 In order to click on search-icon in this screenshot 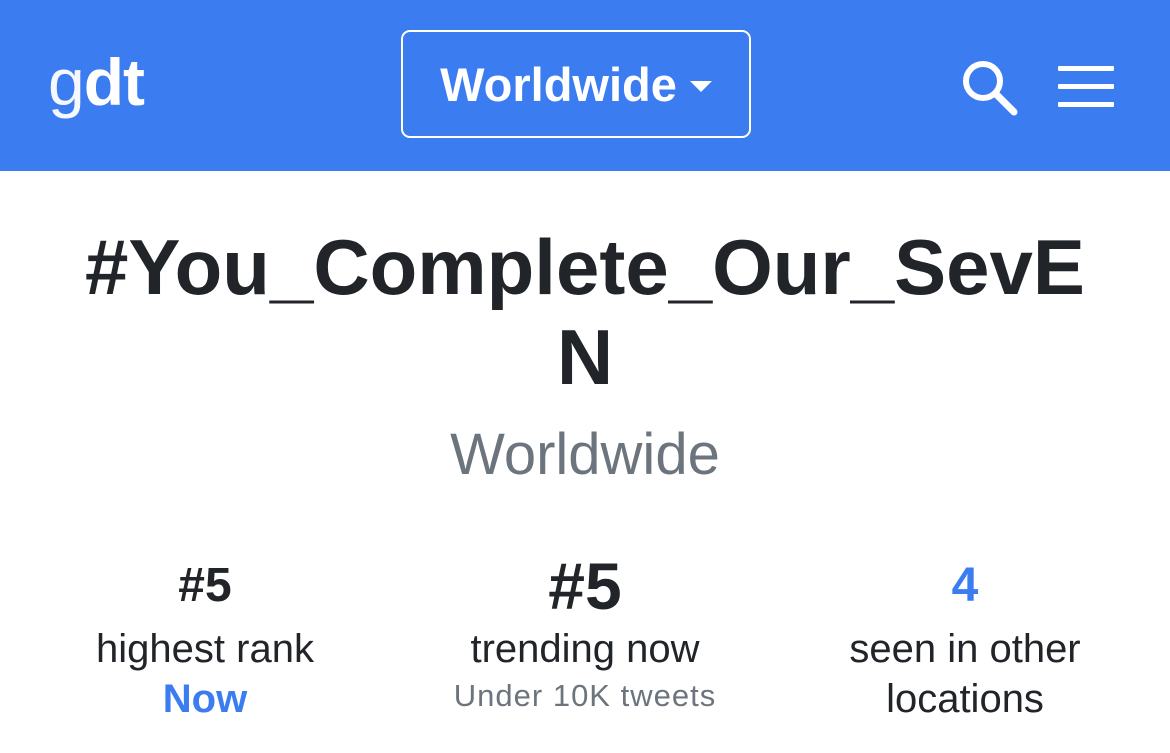, I will do `click(990, 88)`.